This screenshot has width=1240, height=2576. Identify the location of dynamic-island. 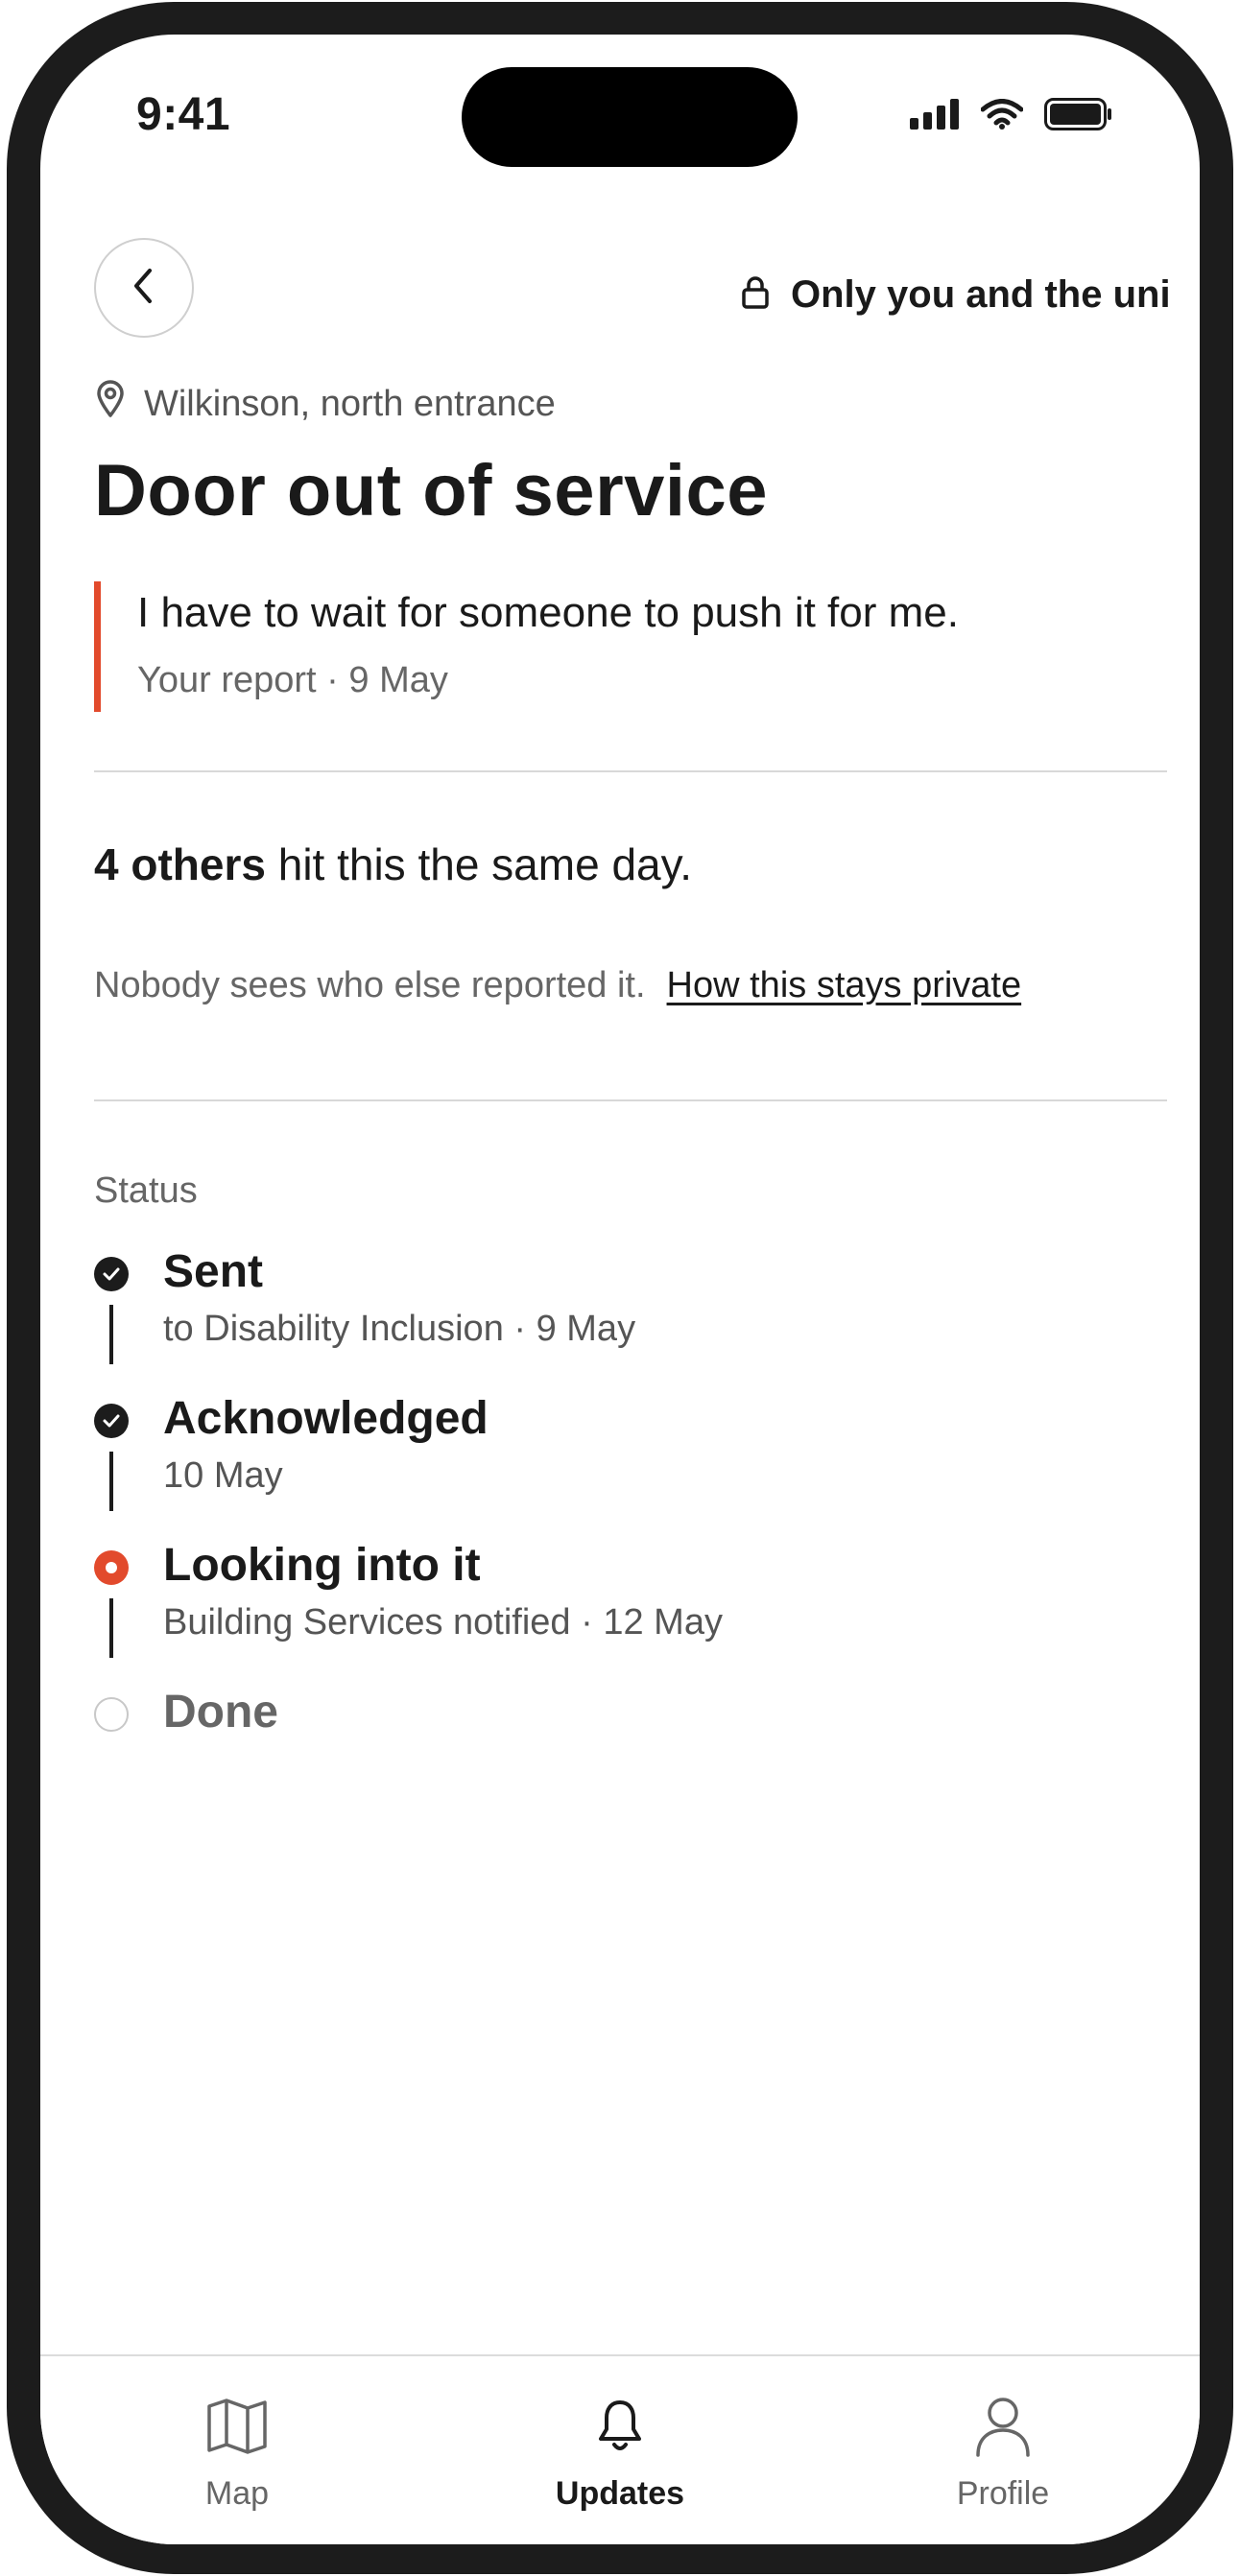
(630, 117).